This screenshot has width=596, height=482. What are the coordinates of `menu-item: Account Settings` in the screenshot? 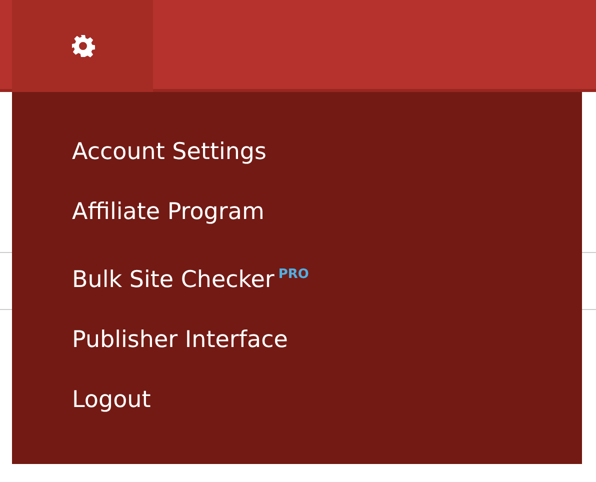 It's located at (297, 152).